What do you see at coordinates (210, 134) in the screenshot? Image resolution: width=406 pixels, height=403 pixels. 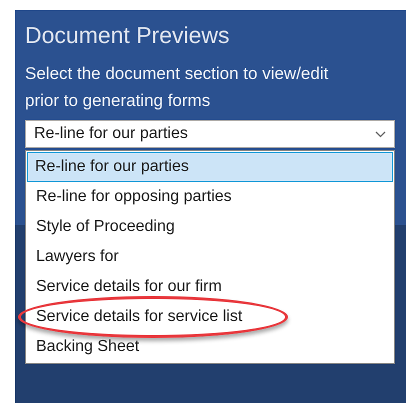 I see `dropdown: Re-line for our parties` at bounding box center [210, 134].